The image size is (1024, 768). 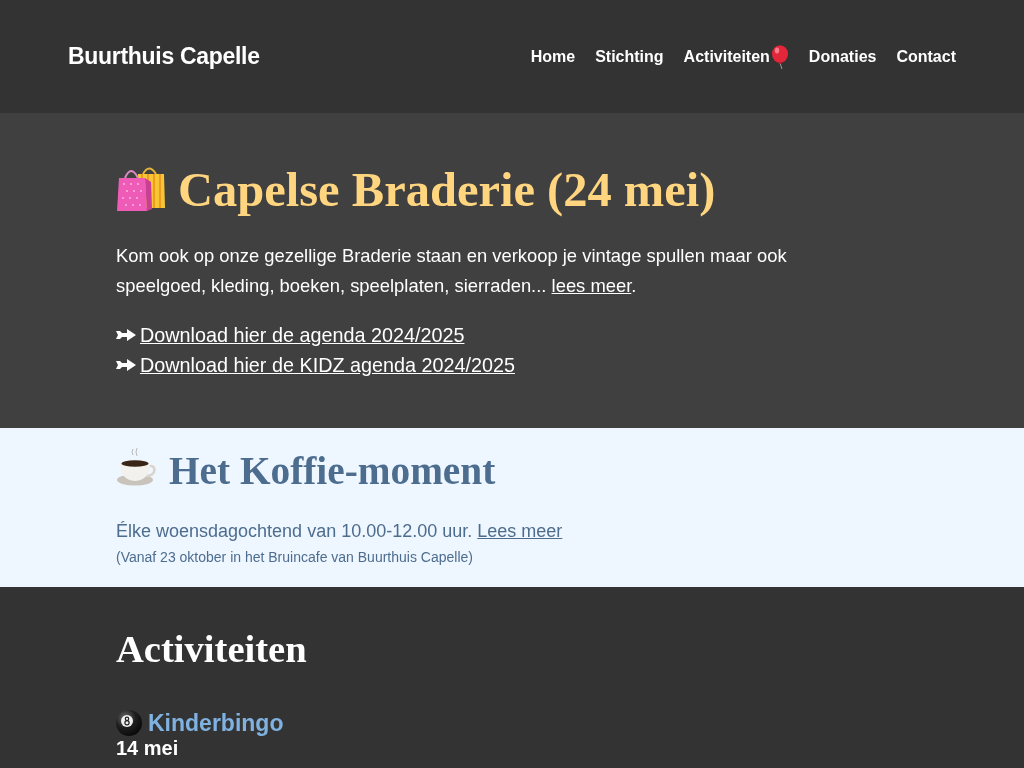 I want to click on read-more-link: lees meer, so click(x=591, y=286).